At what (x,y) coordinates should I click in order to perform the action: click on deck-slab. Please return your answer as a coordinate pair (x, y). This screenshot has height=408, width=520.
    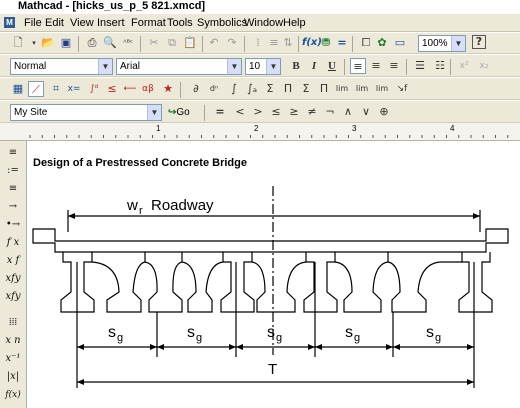
    Looking at the image, I should click on (270, 240).